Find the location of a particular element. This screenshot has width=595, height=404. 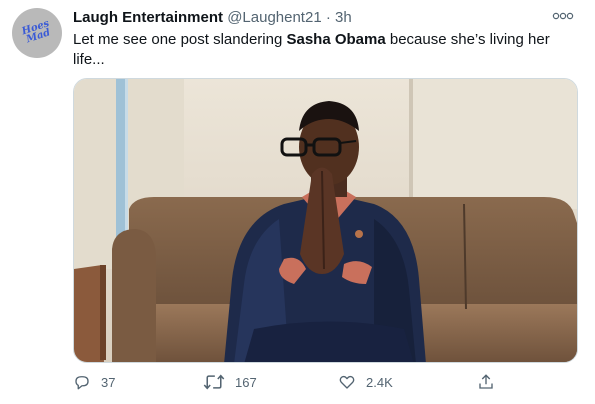

more-options-button is located at coordinates (563, 16).